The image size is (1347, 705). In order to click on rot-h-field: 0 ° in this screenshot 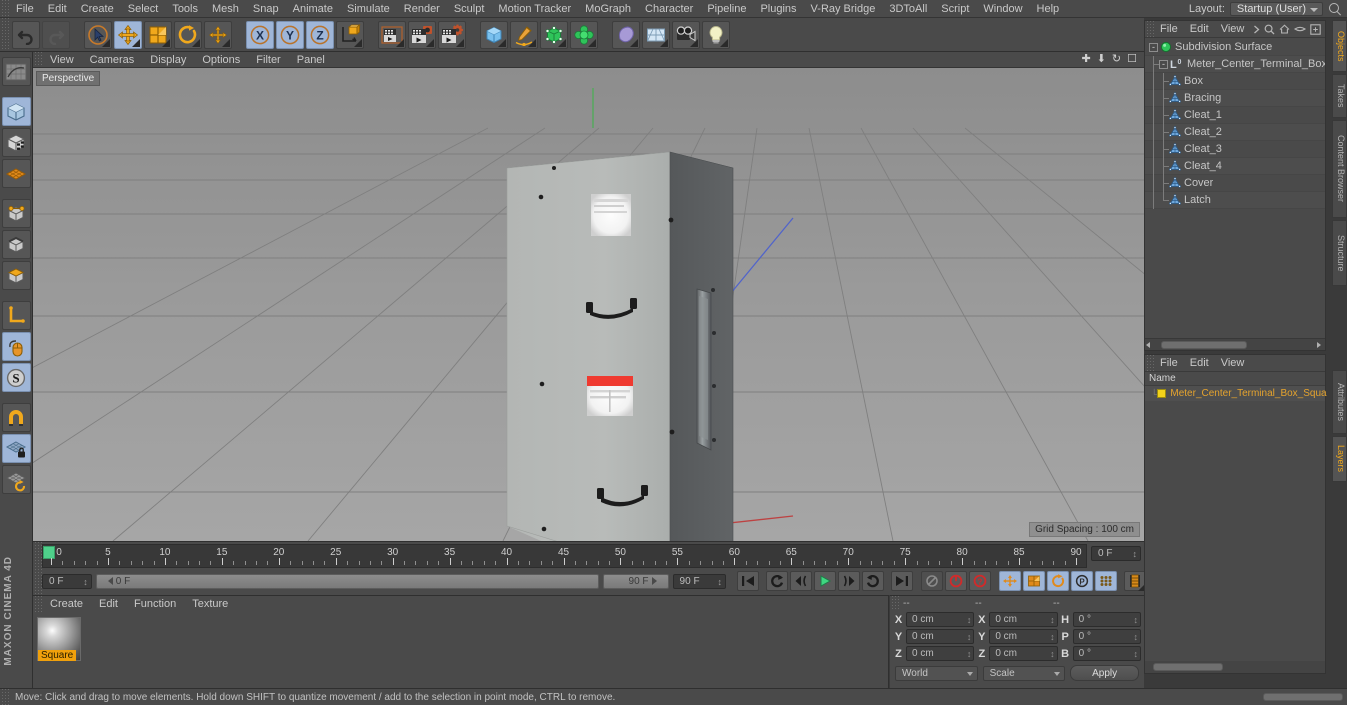, I will do `click(1106, 620)`.